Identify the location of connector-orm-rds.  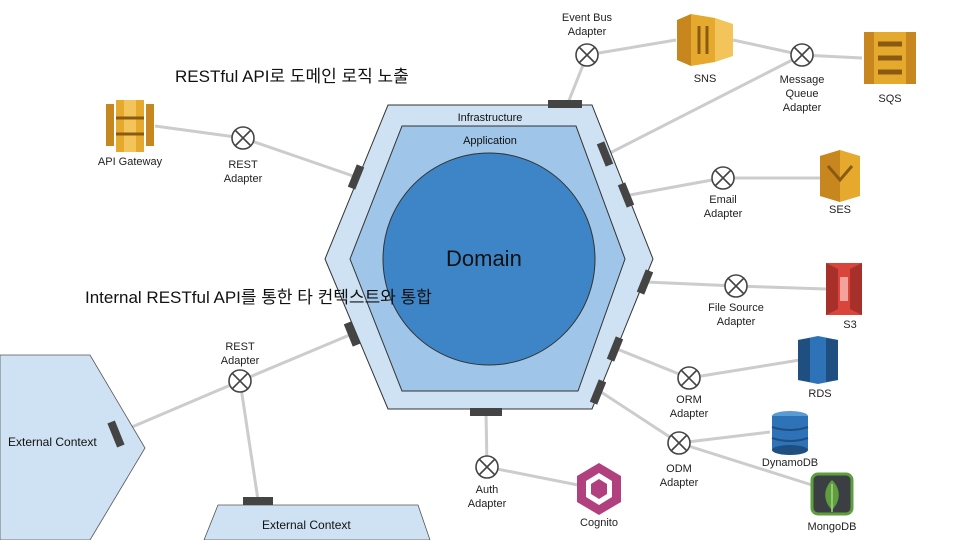
(744, 369).